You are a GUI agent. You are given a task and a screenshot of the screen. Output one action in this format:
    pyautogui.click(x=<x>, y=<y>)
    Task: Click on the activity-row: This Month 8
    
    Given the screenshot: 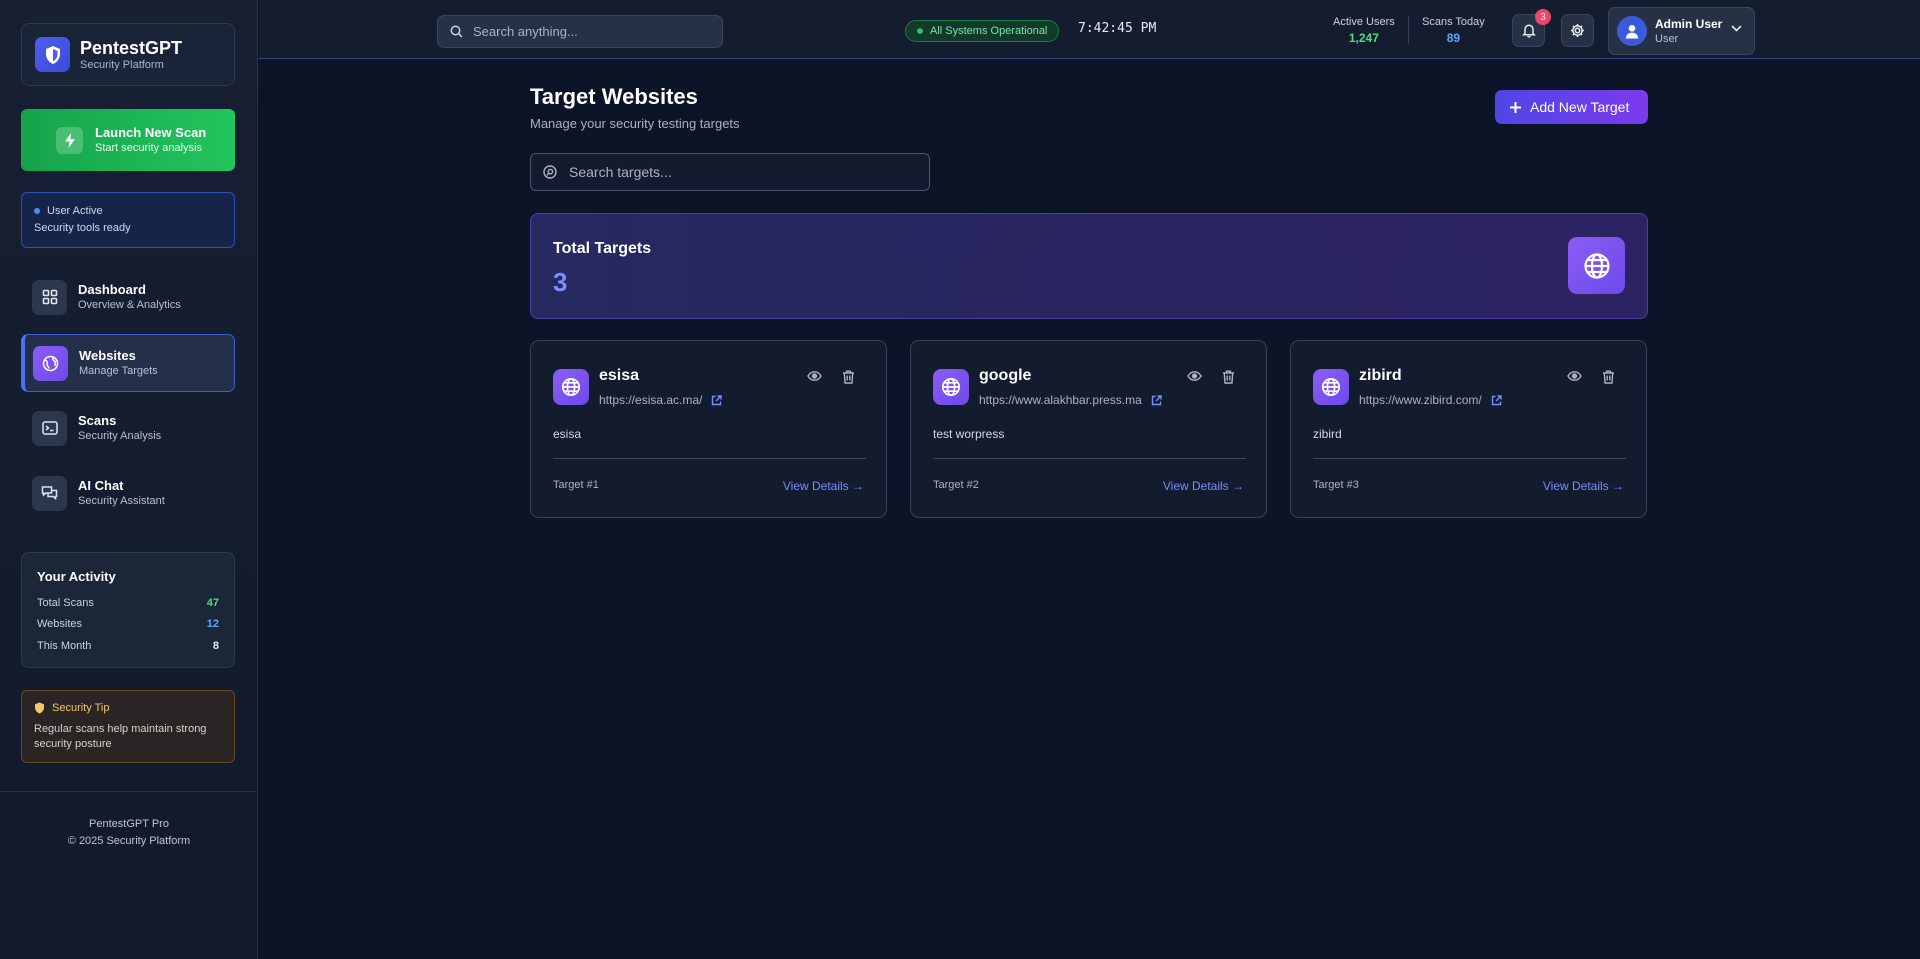 What is the action you would take?
    pyautogui.click(x=128, y=646)
    